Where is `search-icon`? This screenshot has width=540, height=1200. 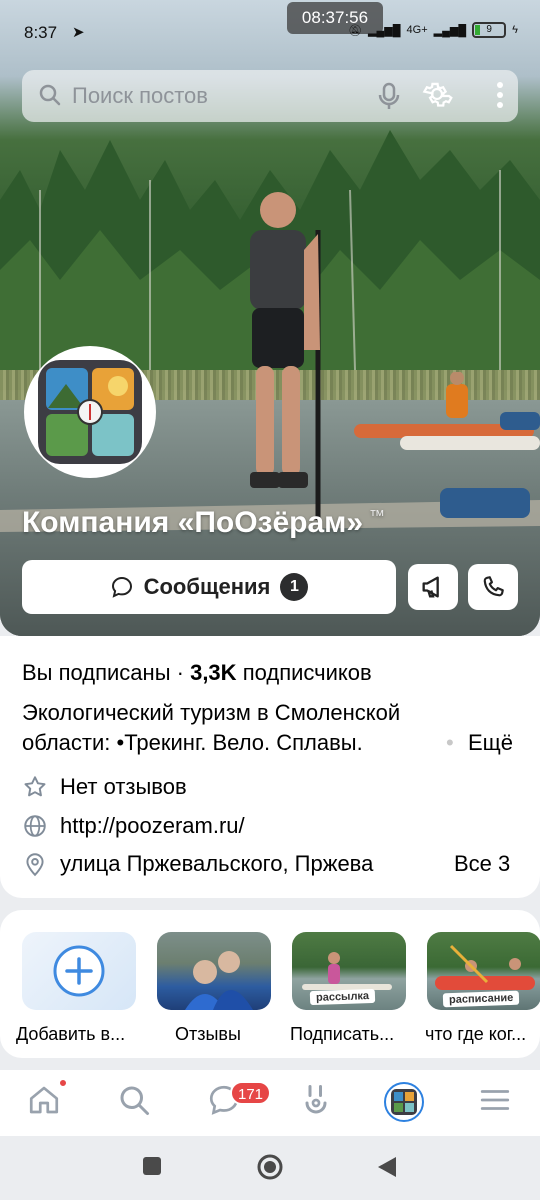 search-icon is located at coordinates (50, 95).